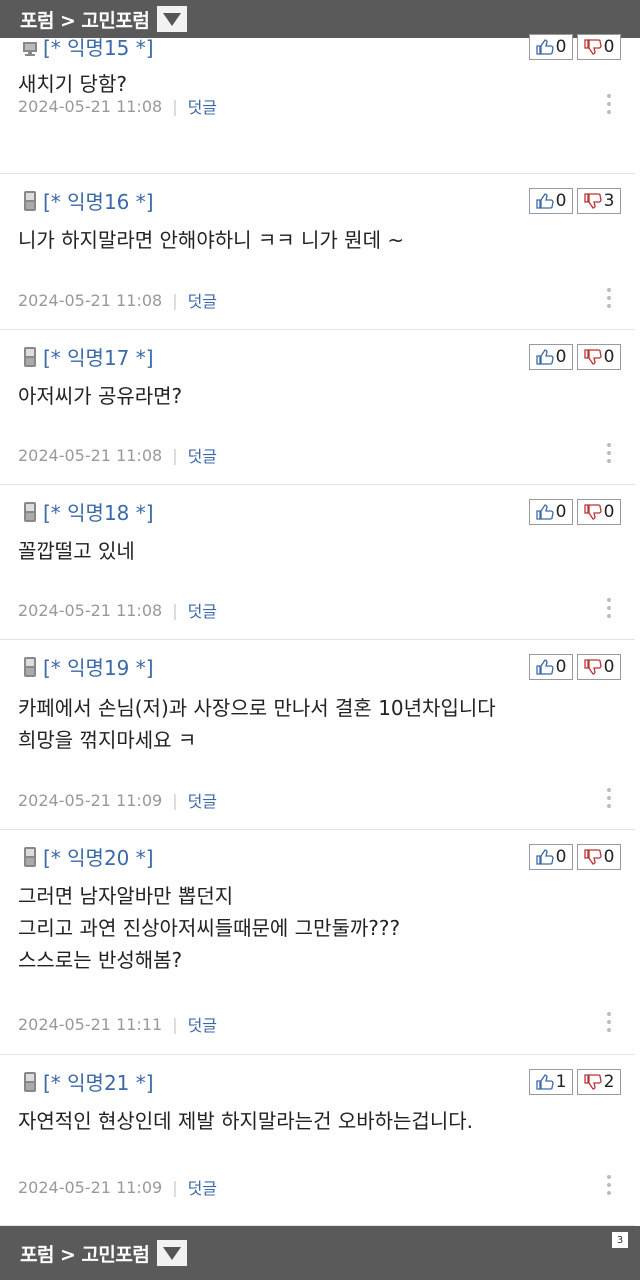 The height and width of the screenshot is (1280, 640). What do you see at coordinates (90, 1187) in the screenshot?
I see `comment-timestamp: 2024-05-21 11:09` at bounding box center [90, 1187].